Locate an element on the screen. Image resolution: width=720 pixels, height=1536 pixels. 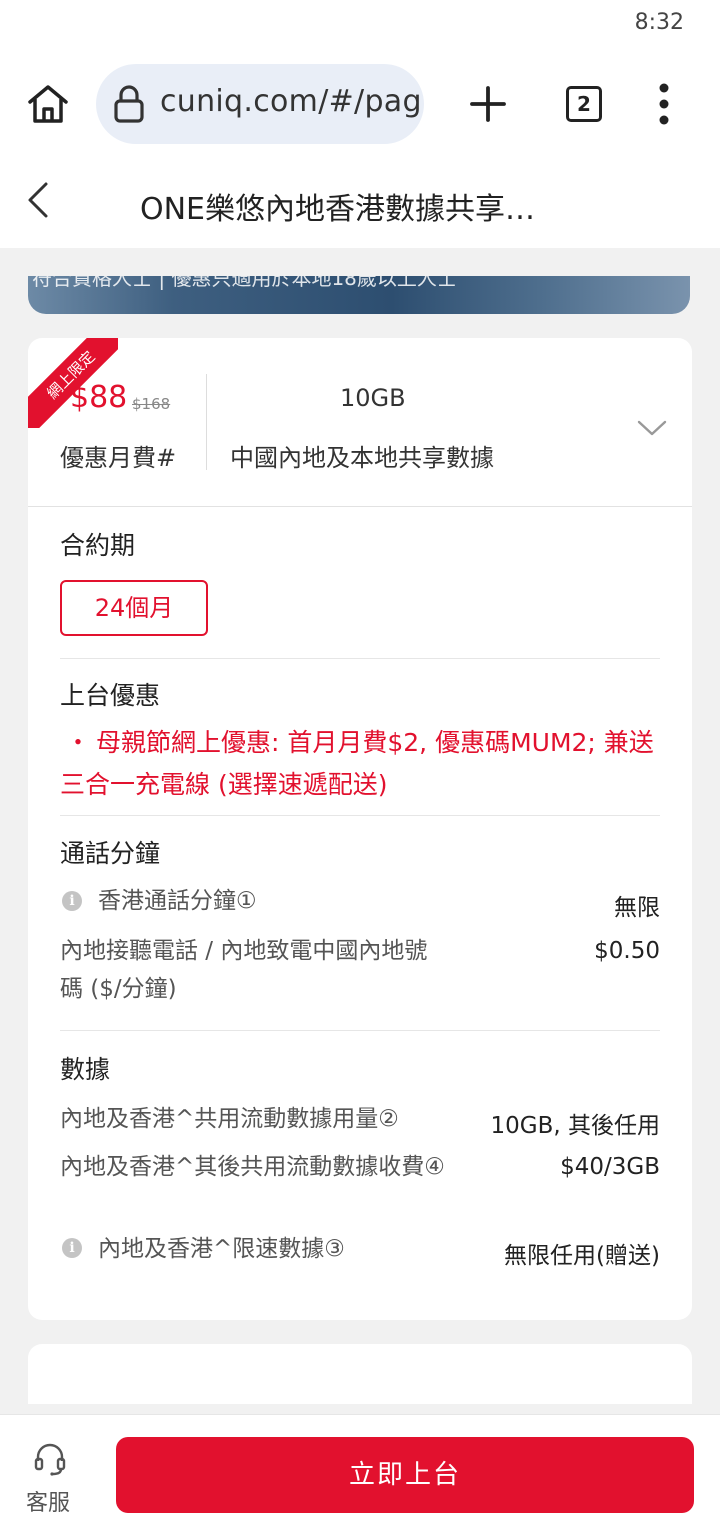
plan-price: $88 is located at coordinates (99, 397).